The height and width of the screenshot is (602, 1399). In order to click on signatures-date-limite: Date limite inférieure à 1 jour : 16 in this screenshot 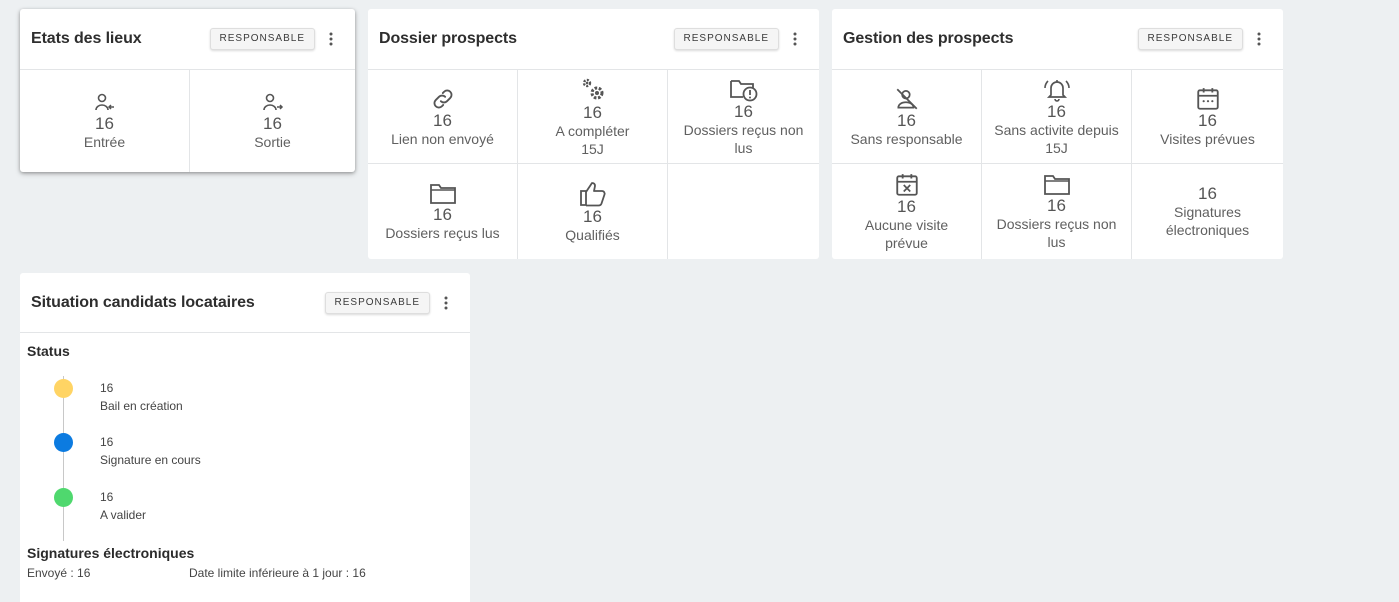, I will do `click(277, 573)`.